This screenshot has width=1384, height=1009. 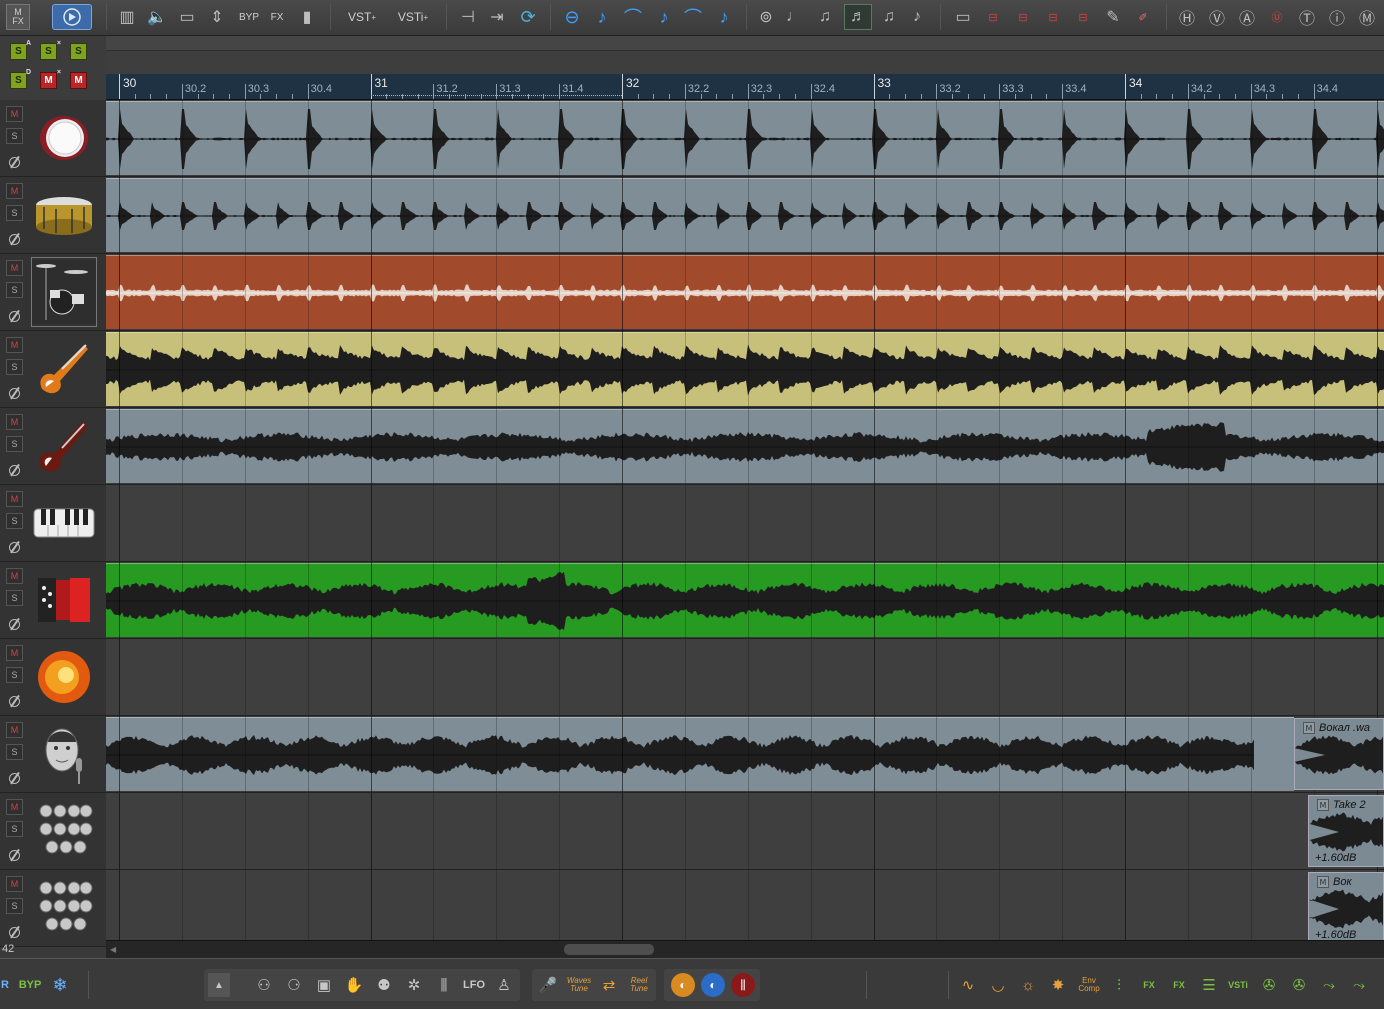 What do you see at coordinates (60, 985) in the screenshot?
I see `freeze-snowflake-icon: ❄` at bounding box center [60, 985].